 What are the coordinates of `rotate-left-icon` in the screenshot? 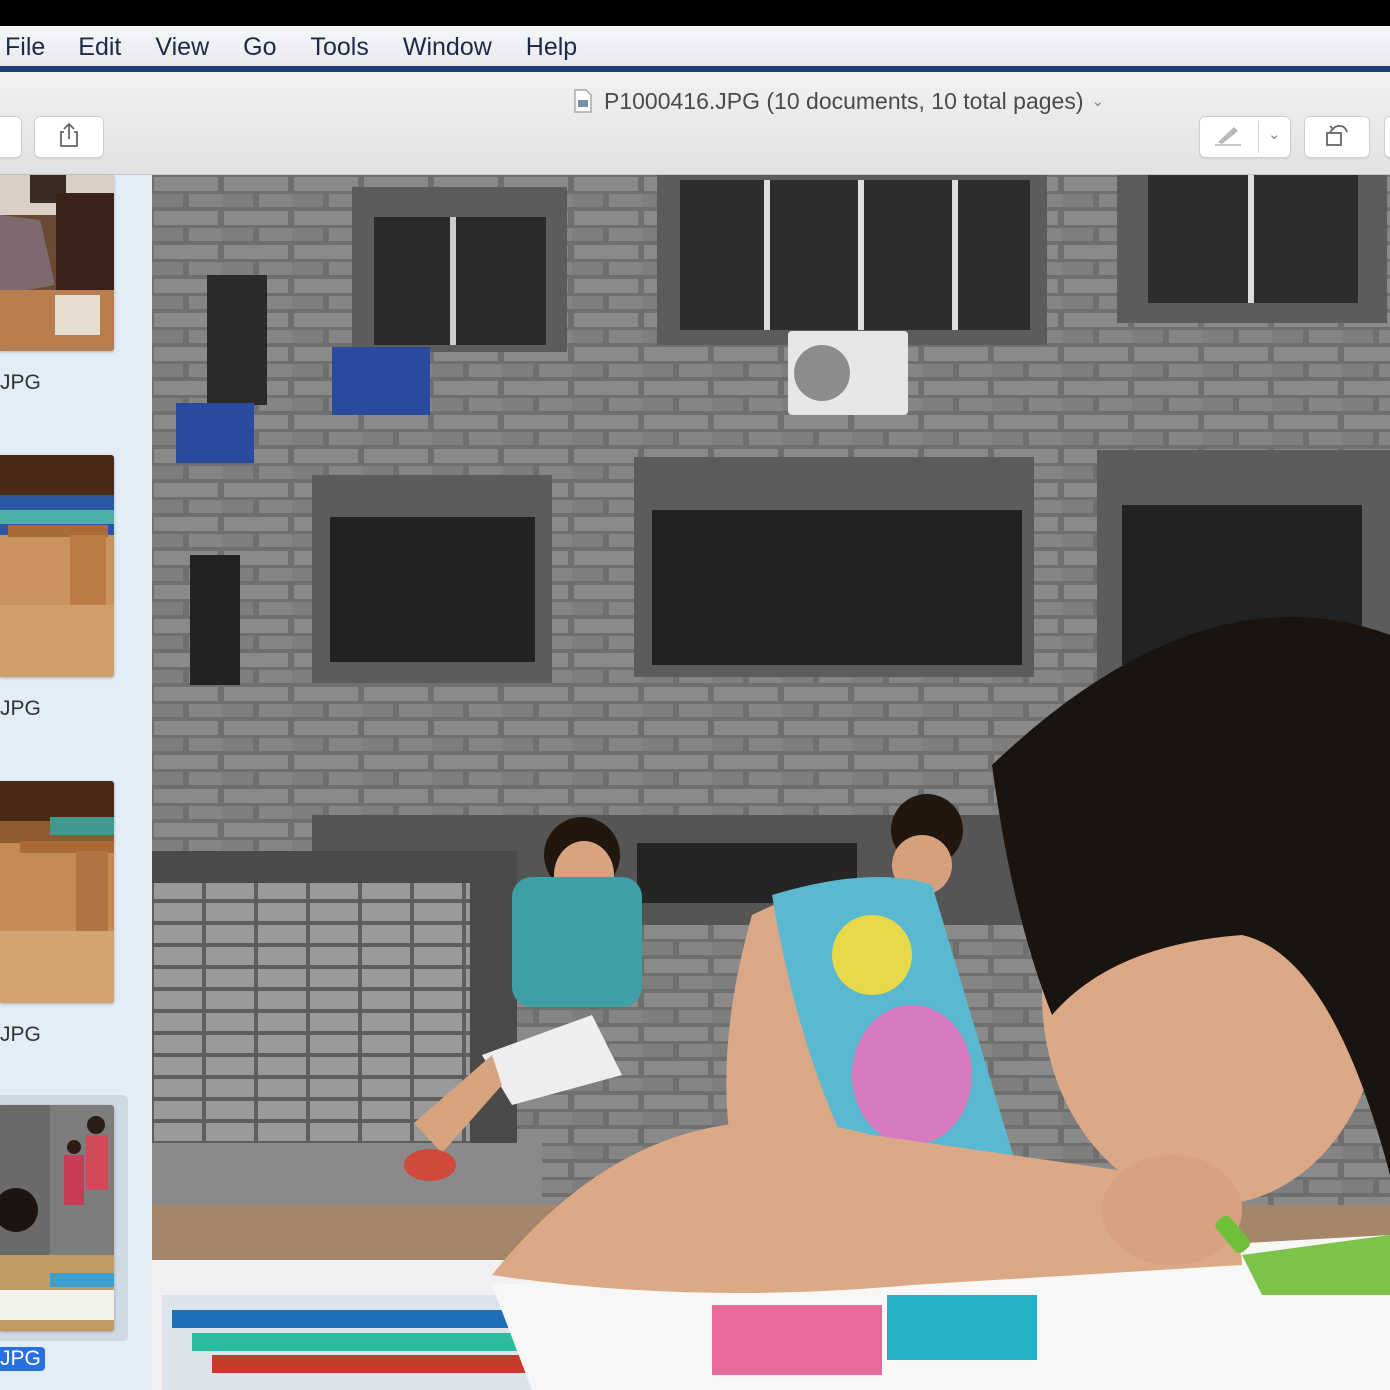 It's located at (1337, 137).